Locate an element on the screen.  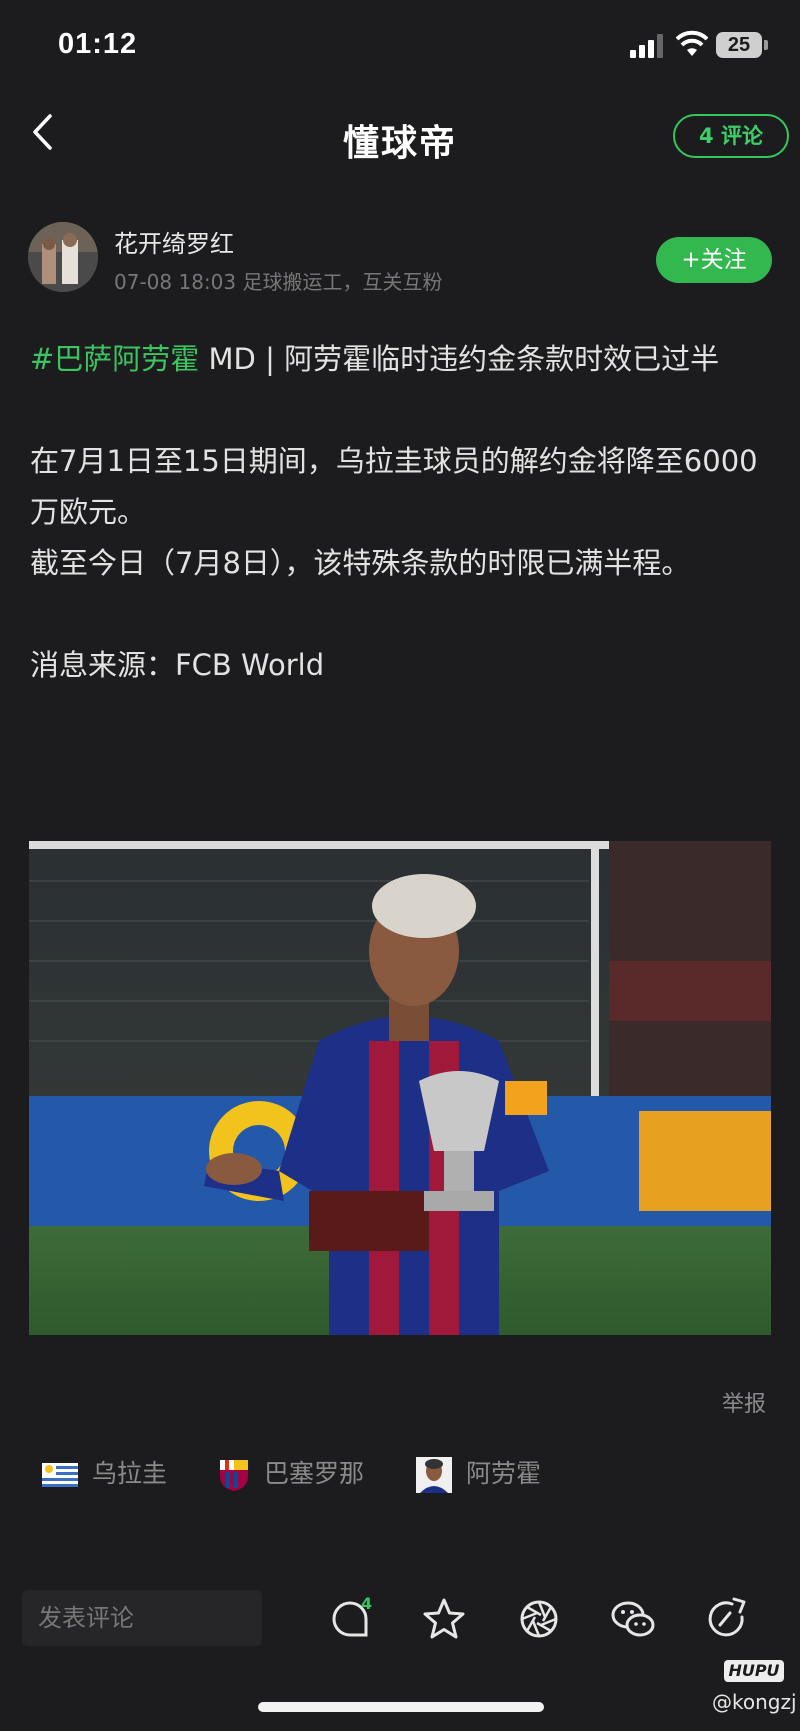
post-paragraph-1: 在7月1日至15日期间，乌拉圭球员的解约金将降至6000万欧元。 is located at coordinates (394, 486).